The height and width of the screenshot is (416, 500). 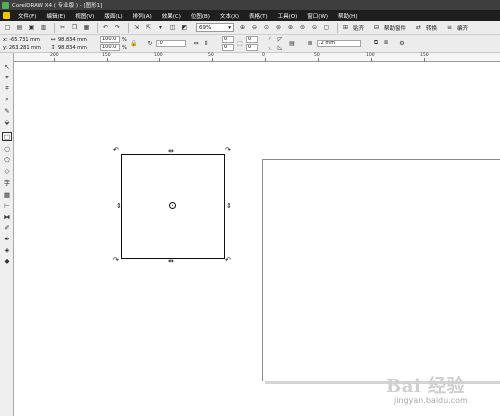 I want to click on menu-view: 视图(V), so click(x=84, y=16).